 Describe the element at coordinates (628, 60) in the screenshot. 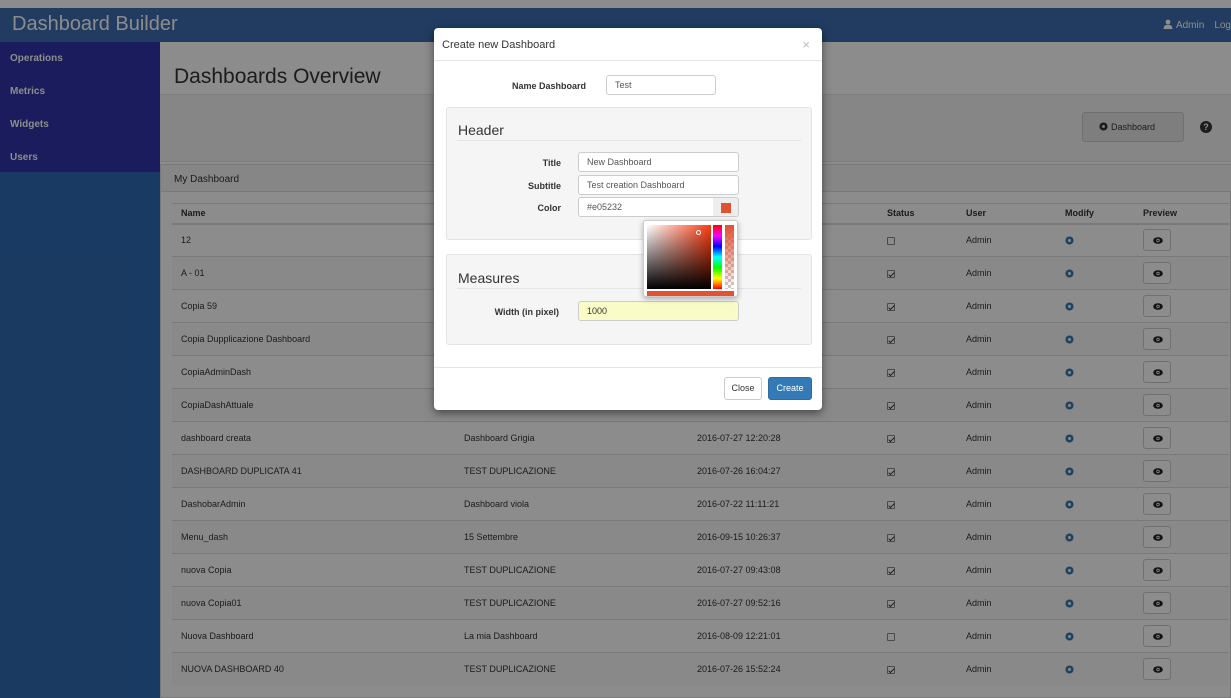

I see `modal-header-divider` at that location.